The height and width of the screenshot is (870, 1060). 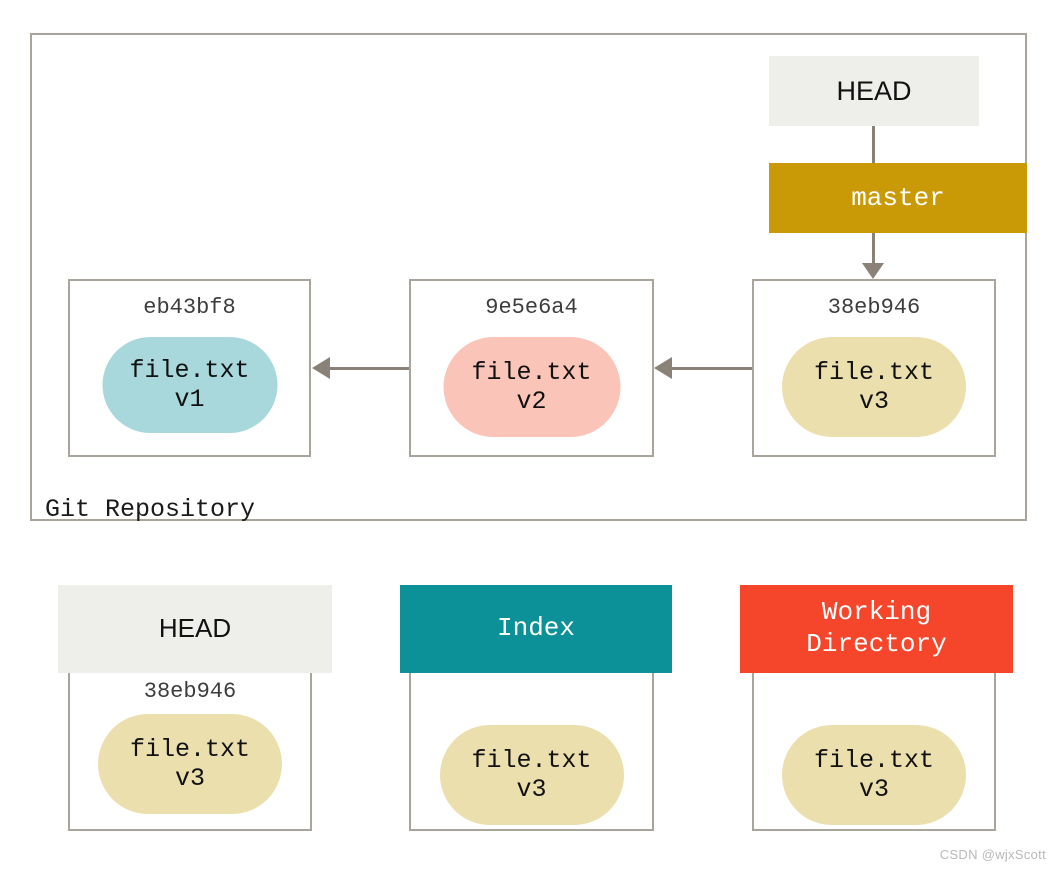 What do you see at coordinates (873, 271) in the screenshot?
I see `arrowhead-down-icon` at bounding box center [873, 271].